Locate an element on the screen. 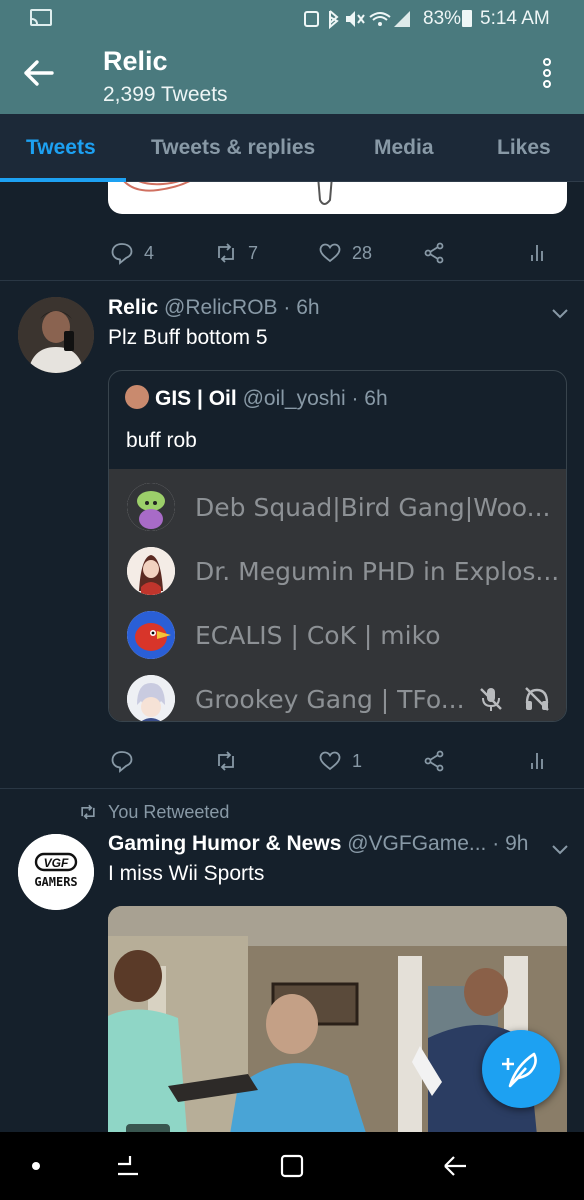 The height and width of the screenshot is (1200, 584). compose-tweet-button is located at coordinates (521, 1069).